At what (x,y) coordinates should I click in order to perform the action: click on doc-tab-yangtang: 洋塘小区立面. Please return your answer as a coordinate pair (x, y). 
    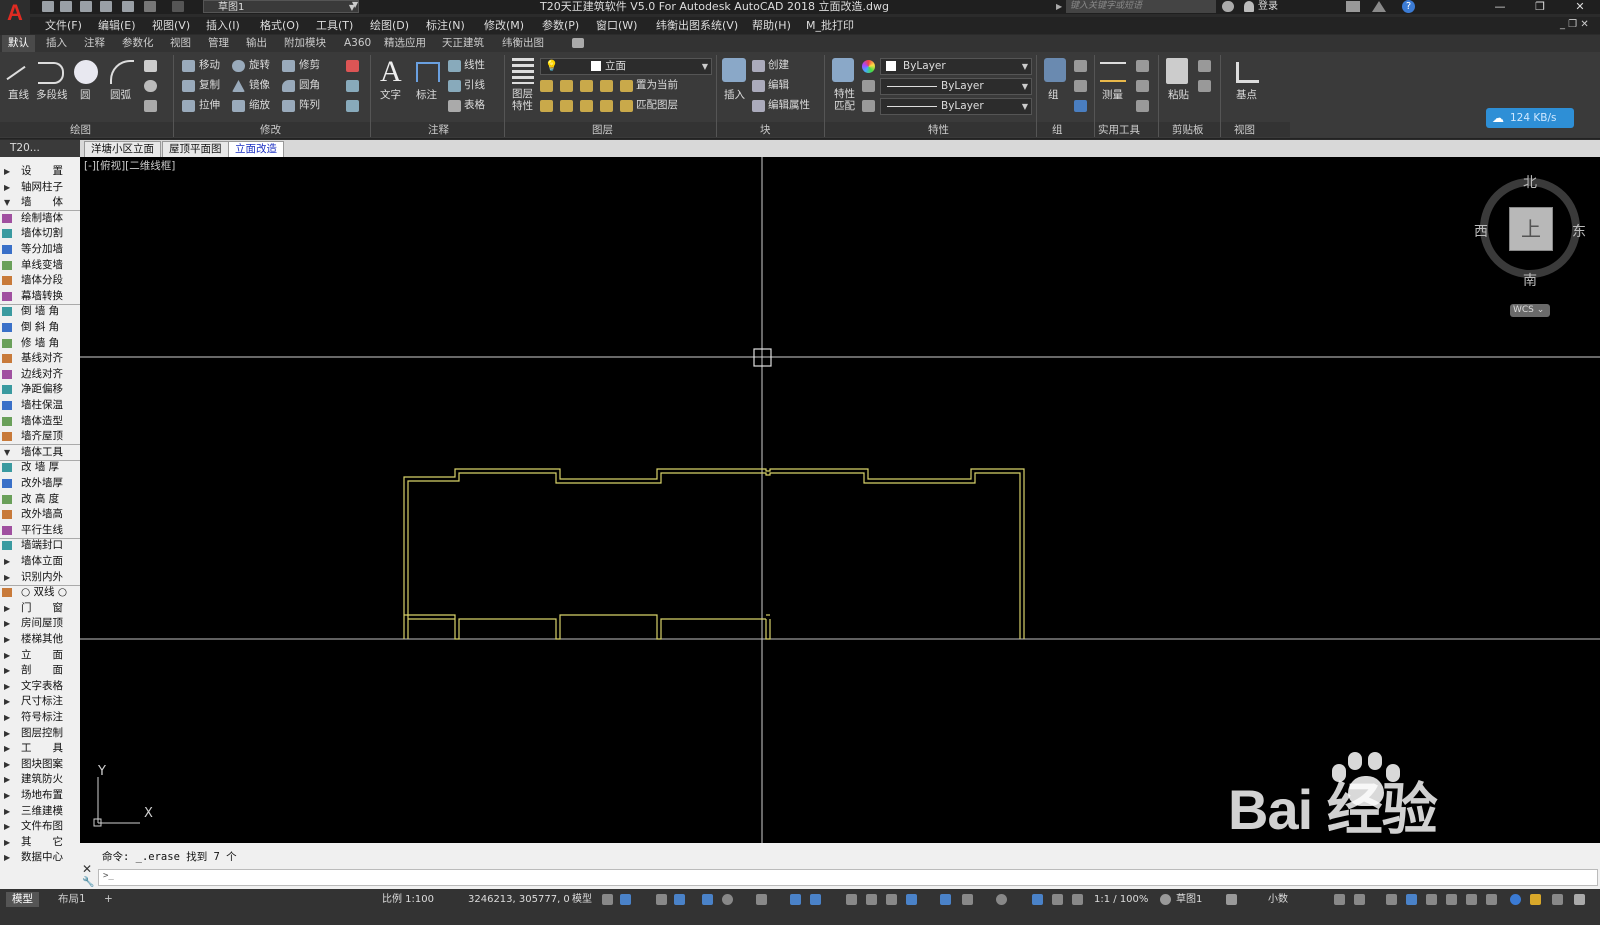
    Looking at the image, I should click on (122, 149).